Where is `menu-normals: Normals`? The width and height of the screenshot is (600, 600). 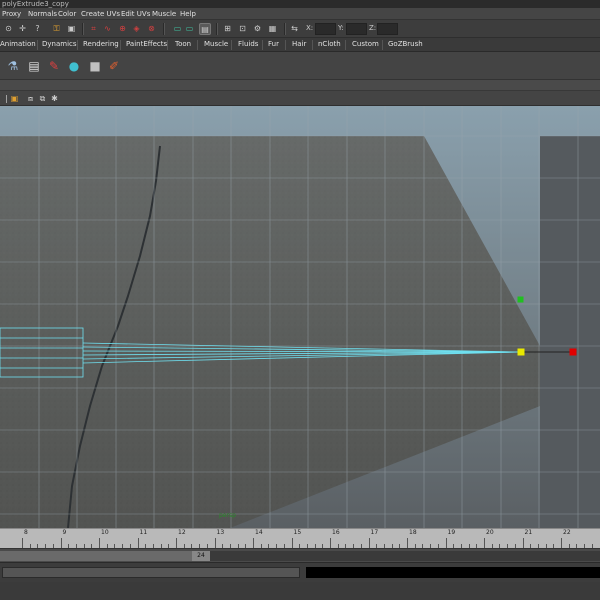 menu-normals: Normals is located at coordinates (42, 14).